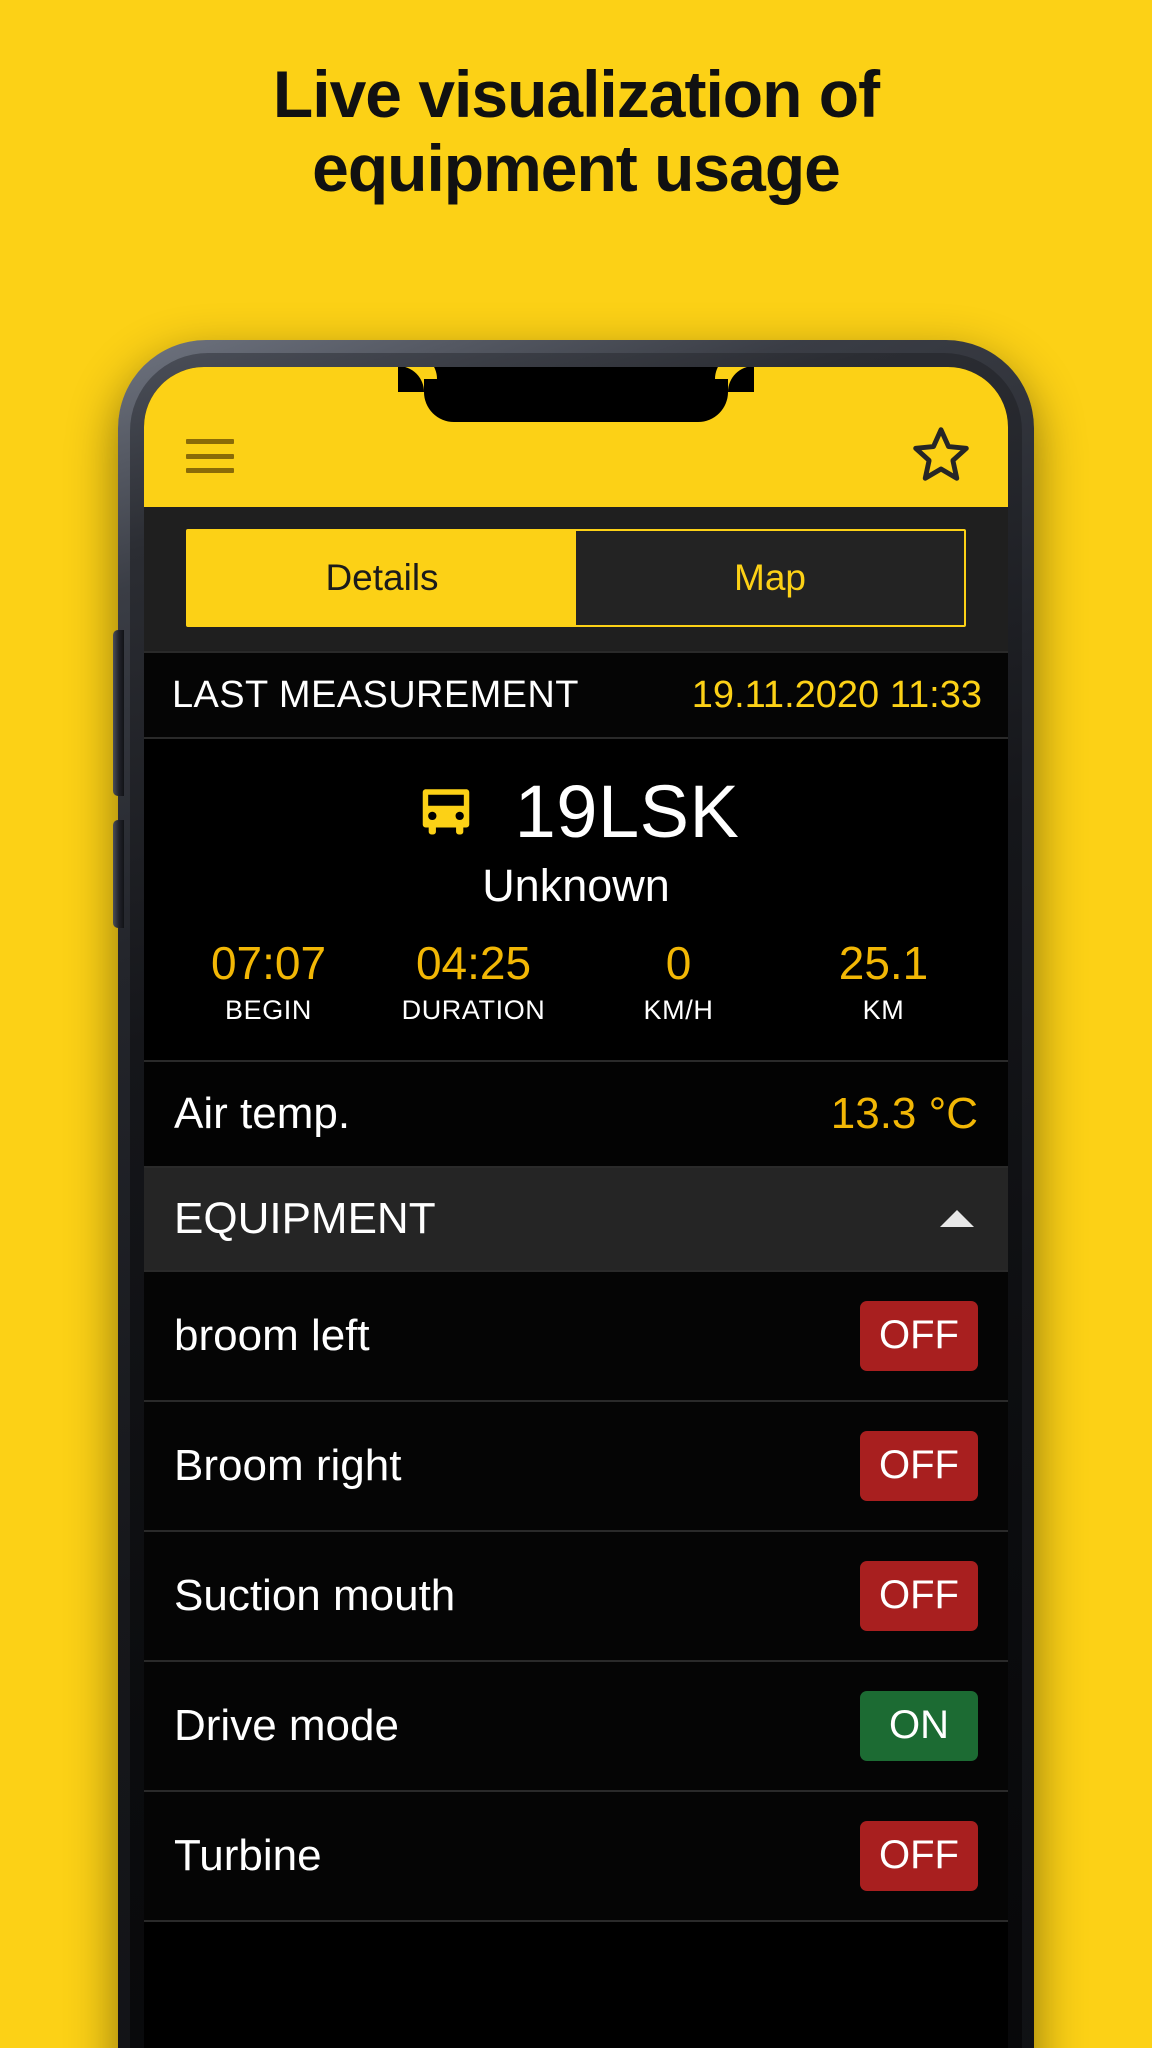  I want to click on bus-front-icon, so click(445, 811).